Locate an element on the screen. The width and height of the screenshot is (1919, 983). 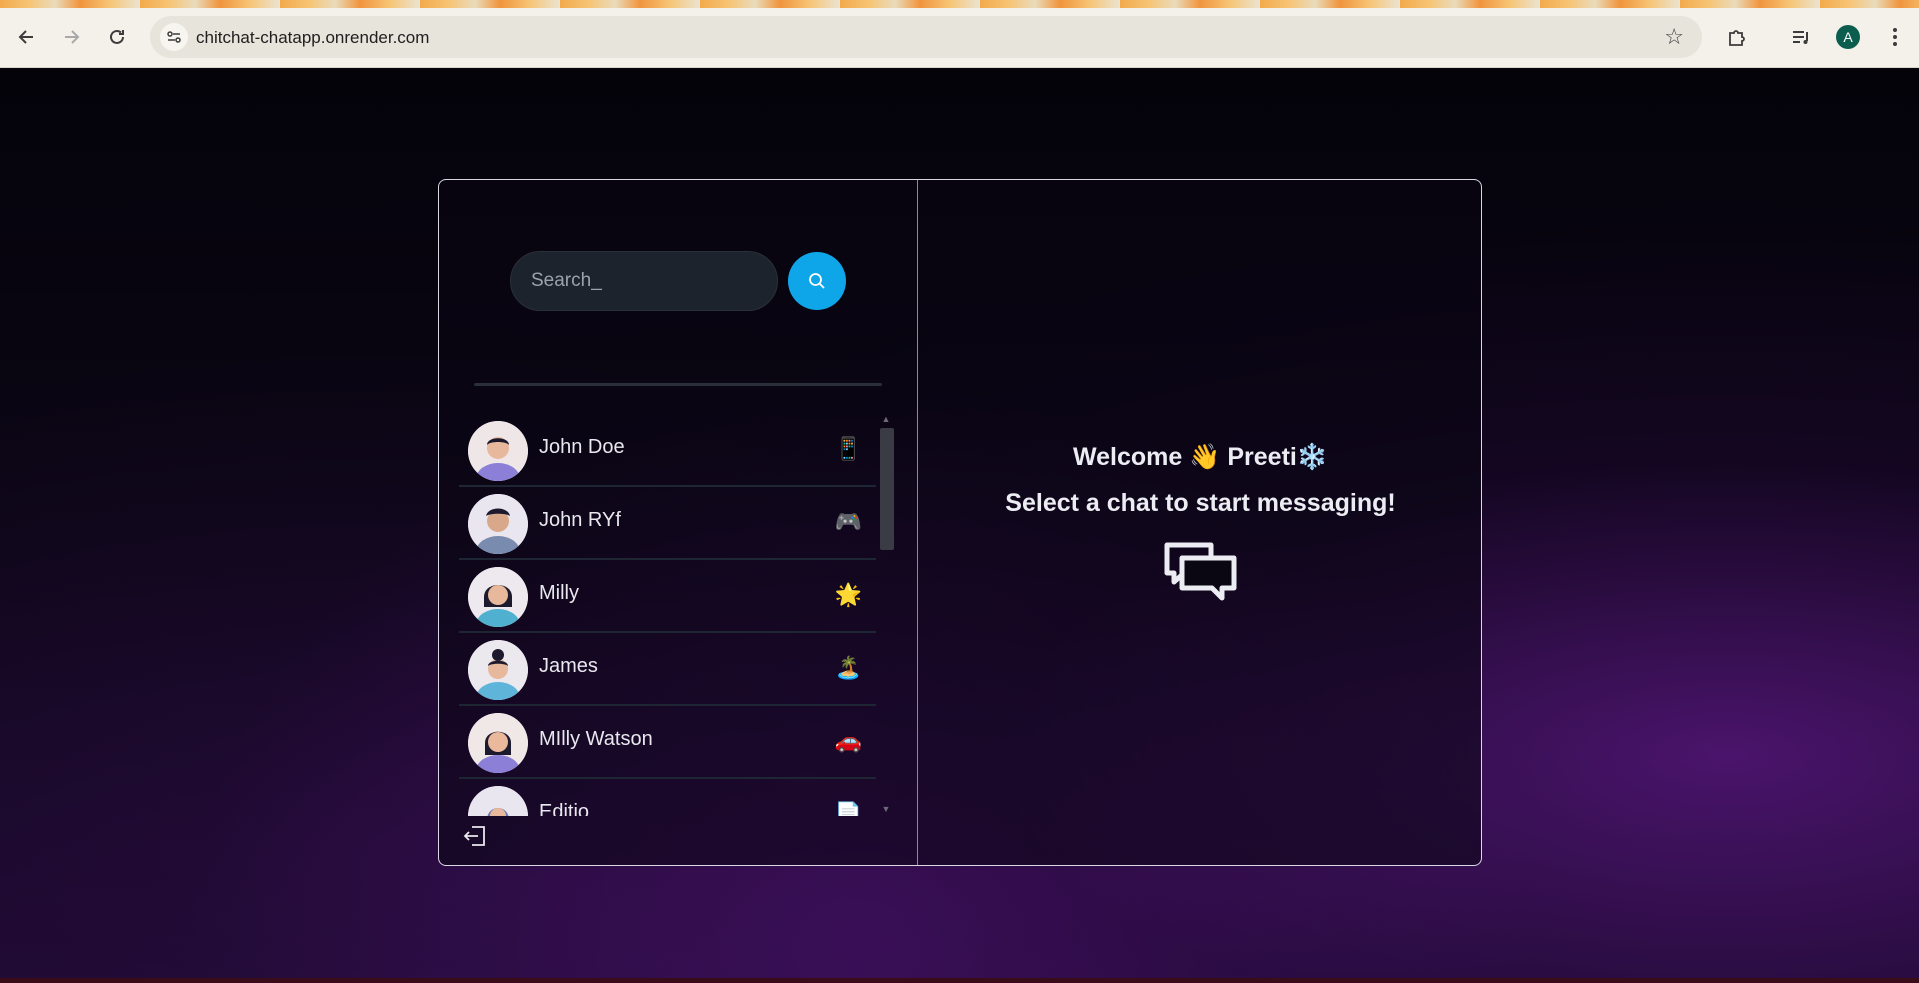
logout-button is located at coordinates (475, 836).